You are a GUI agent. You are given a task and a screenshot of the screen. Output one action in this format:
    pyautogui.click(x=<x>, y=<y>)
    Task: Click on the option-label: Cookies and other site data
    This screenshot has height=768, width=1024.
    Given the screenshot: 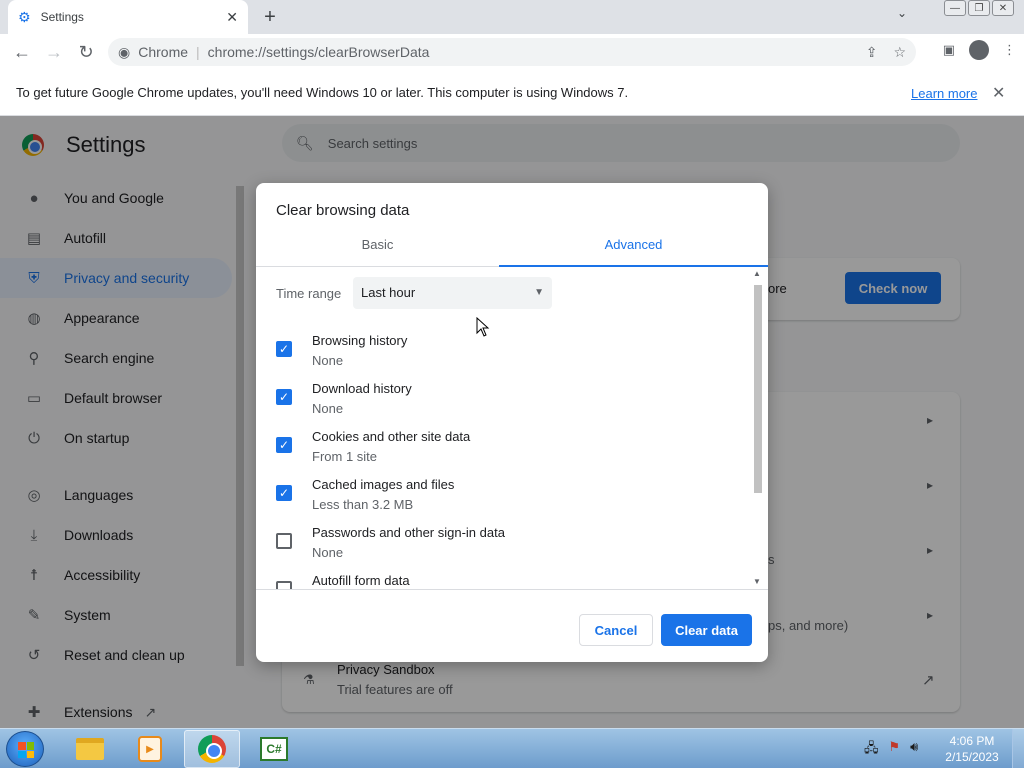 What is the action you would take?
    pyautogui.click(x=391, y=436)
    